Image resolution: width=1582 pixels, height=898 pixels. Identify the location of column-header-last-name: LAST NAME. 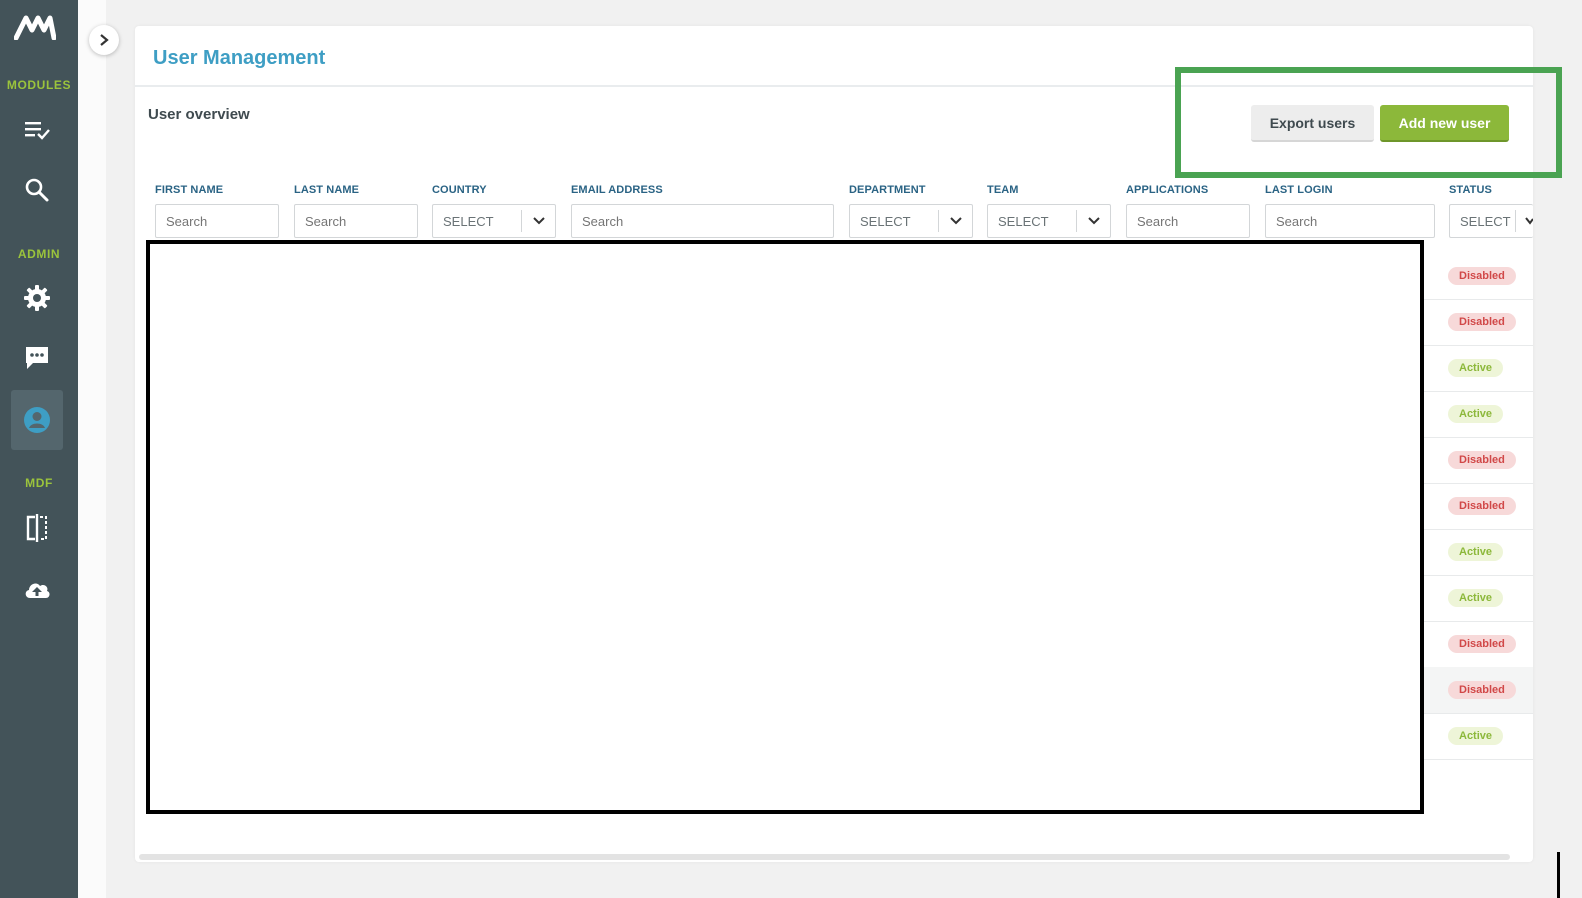
(326, 190).